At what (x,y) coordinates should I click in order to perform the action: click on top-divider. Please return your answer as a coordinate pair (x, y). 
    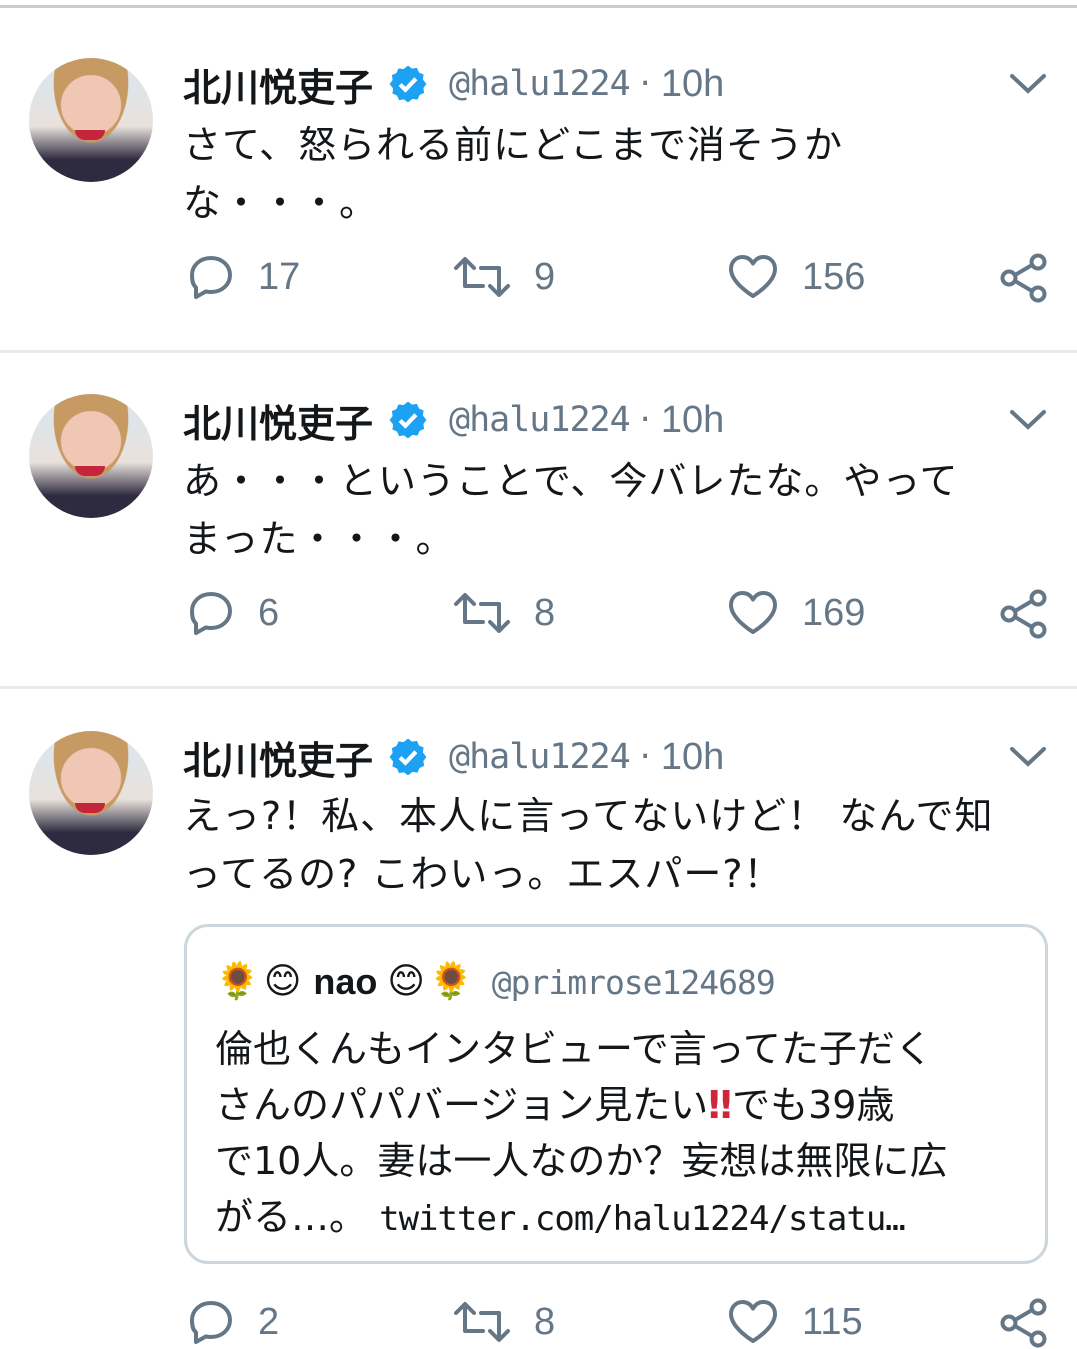
    Looking at the image, I should click on (538, 5).